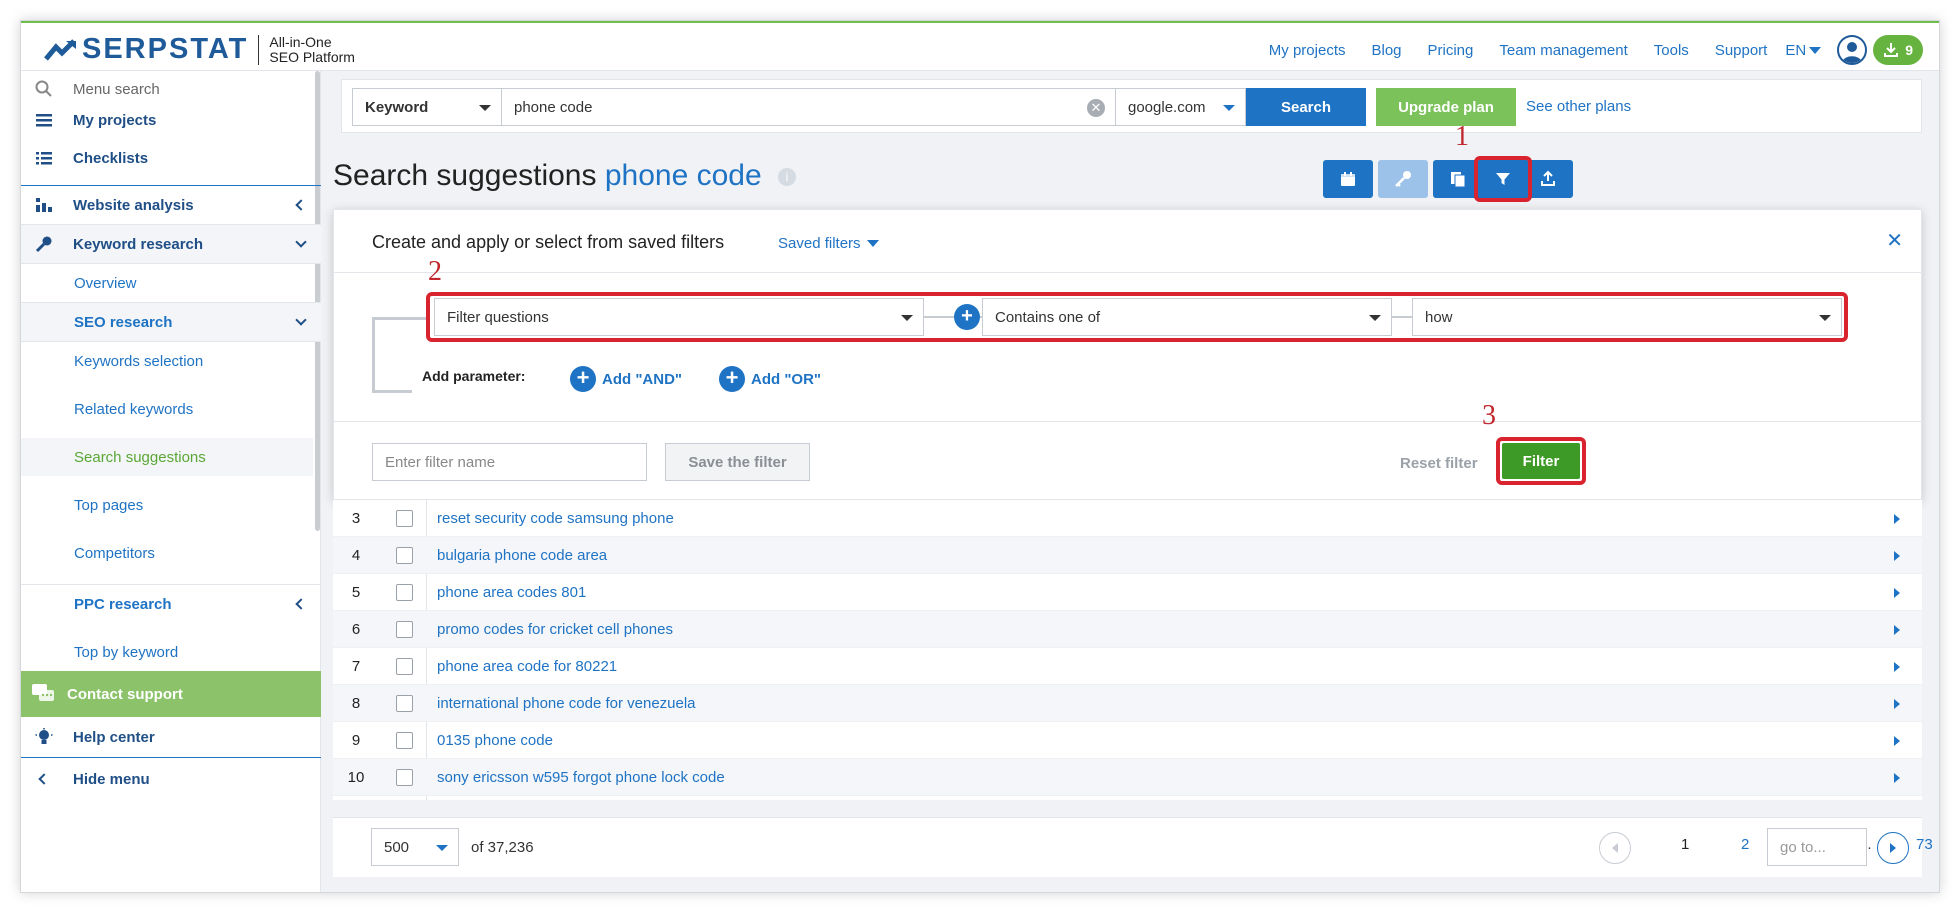 The width and height of the screenshot is (1960, 912). I want to click on sidebar-item-related-keywords: Related keywords, so click(167, 409).